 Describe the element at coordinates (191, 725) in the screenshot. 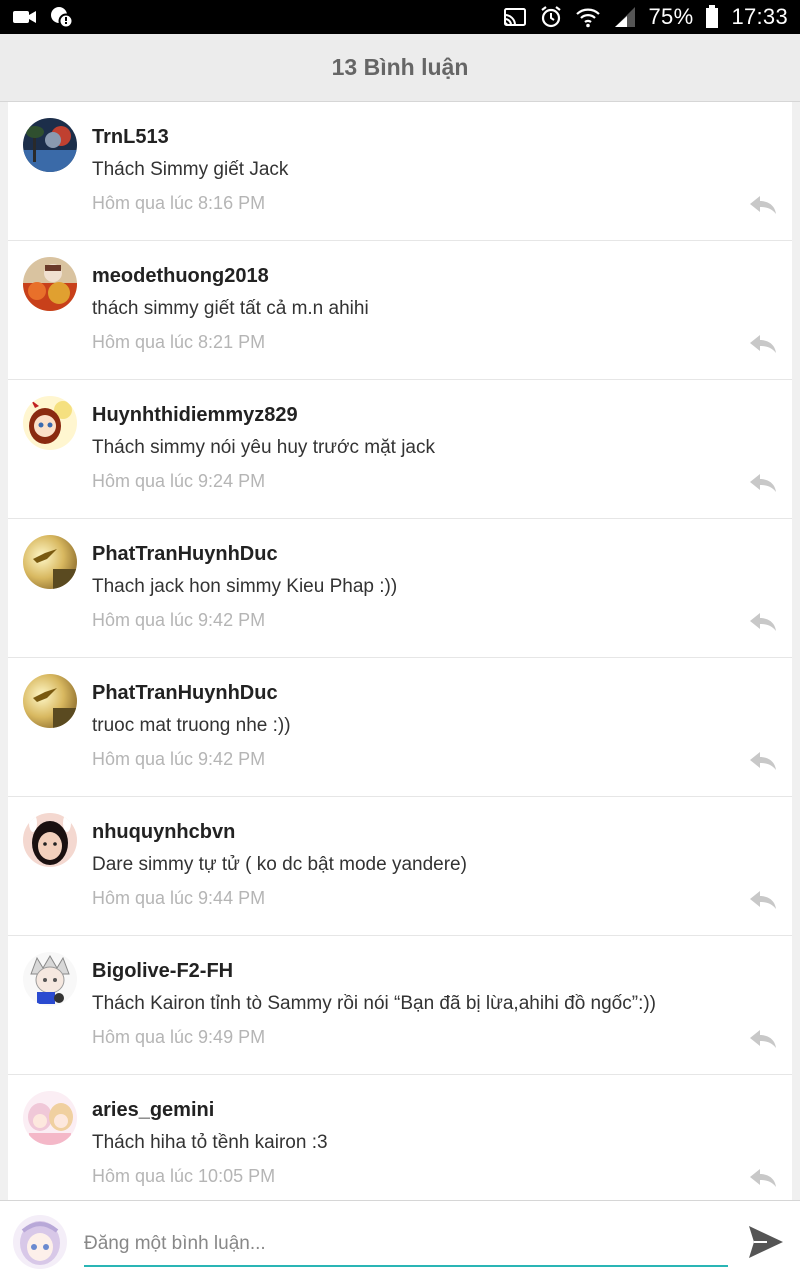

I see `comment-text: truoc mat truong nhe :))` at that location.